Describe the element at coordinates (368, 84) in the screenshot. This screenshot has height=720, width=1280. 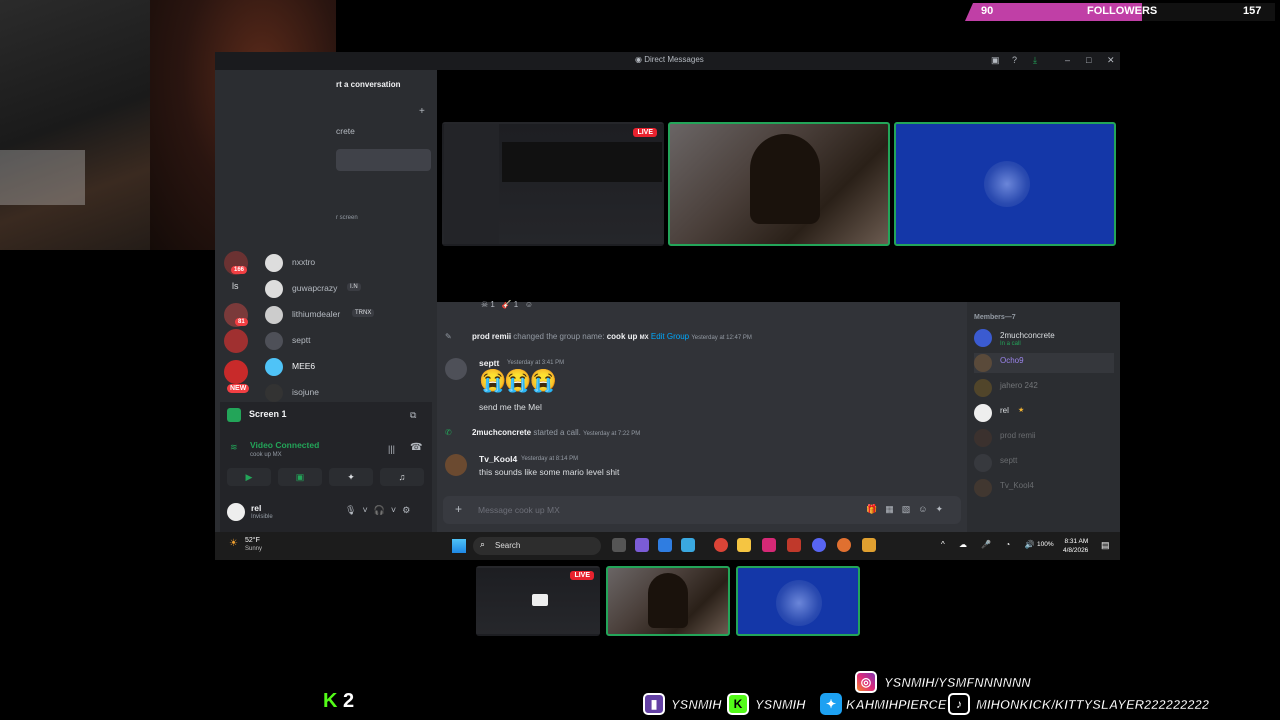
I see `start-conversation-button: rt a conversation` at that location.